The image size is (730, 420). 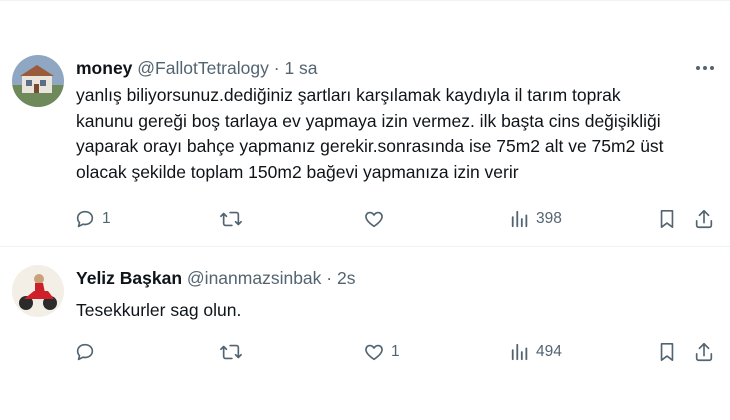 I want to click on tweet-actions: 1 494, so click(x=365, y=352).